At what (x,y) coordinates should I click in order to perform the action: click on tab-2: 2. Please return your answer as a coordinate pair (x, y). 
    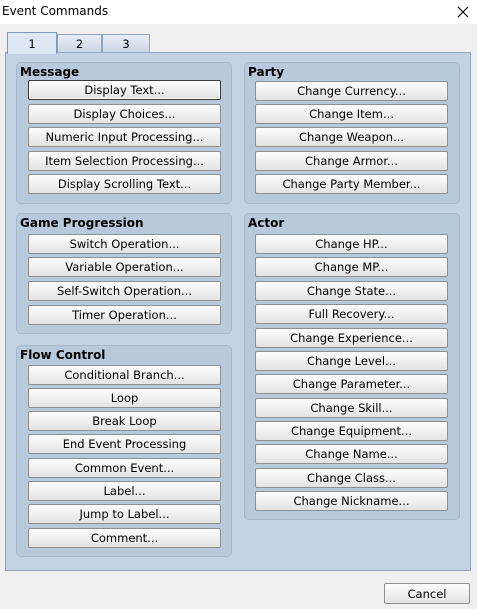
    Looking at the image, I should click on (79, 43).